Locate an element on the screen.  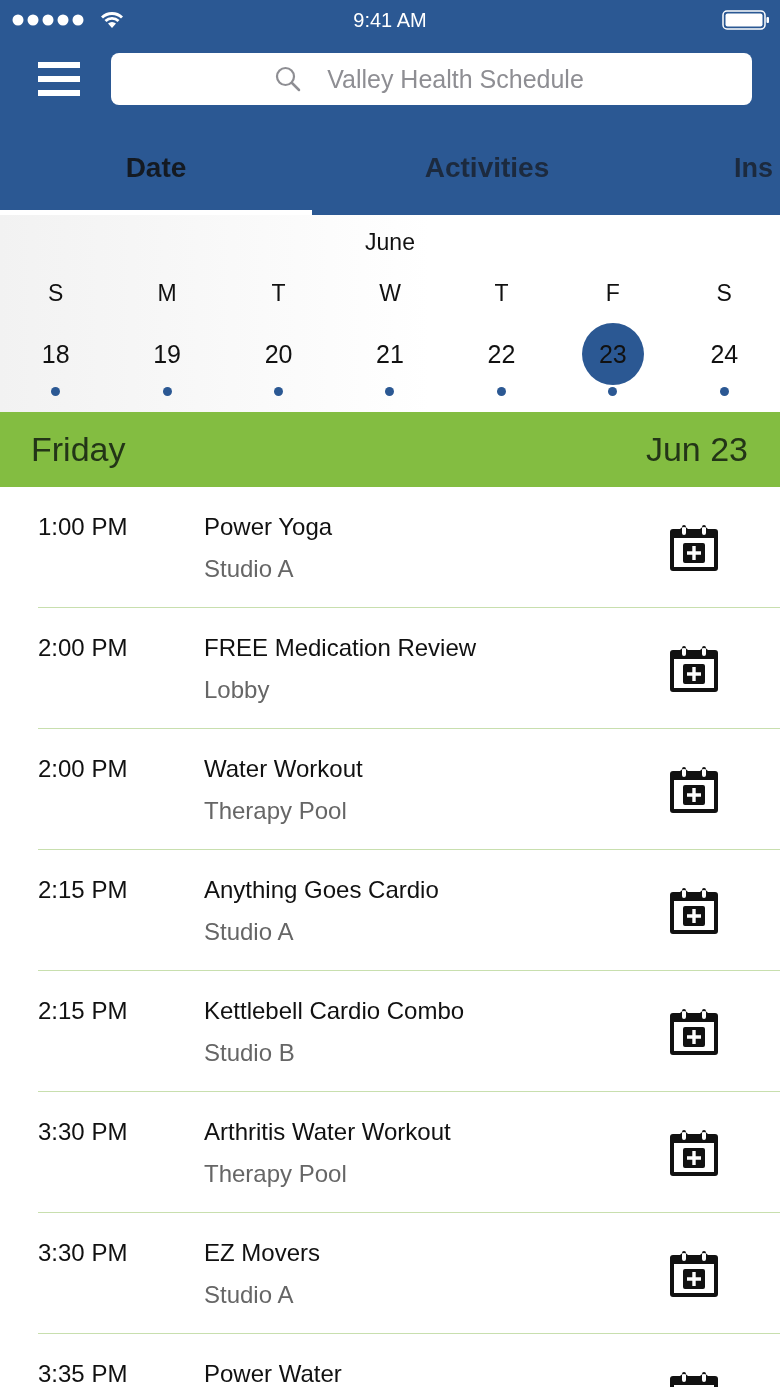
event-title: FREE Medication Review is located at coordinates (340, 648).